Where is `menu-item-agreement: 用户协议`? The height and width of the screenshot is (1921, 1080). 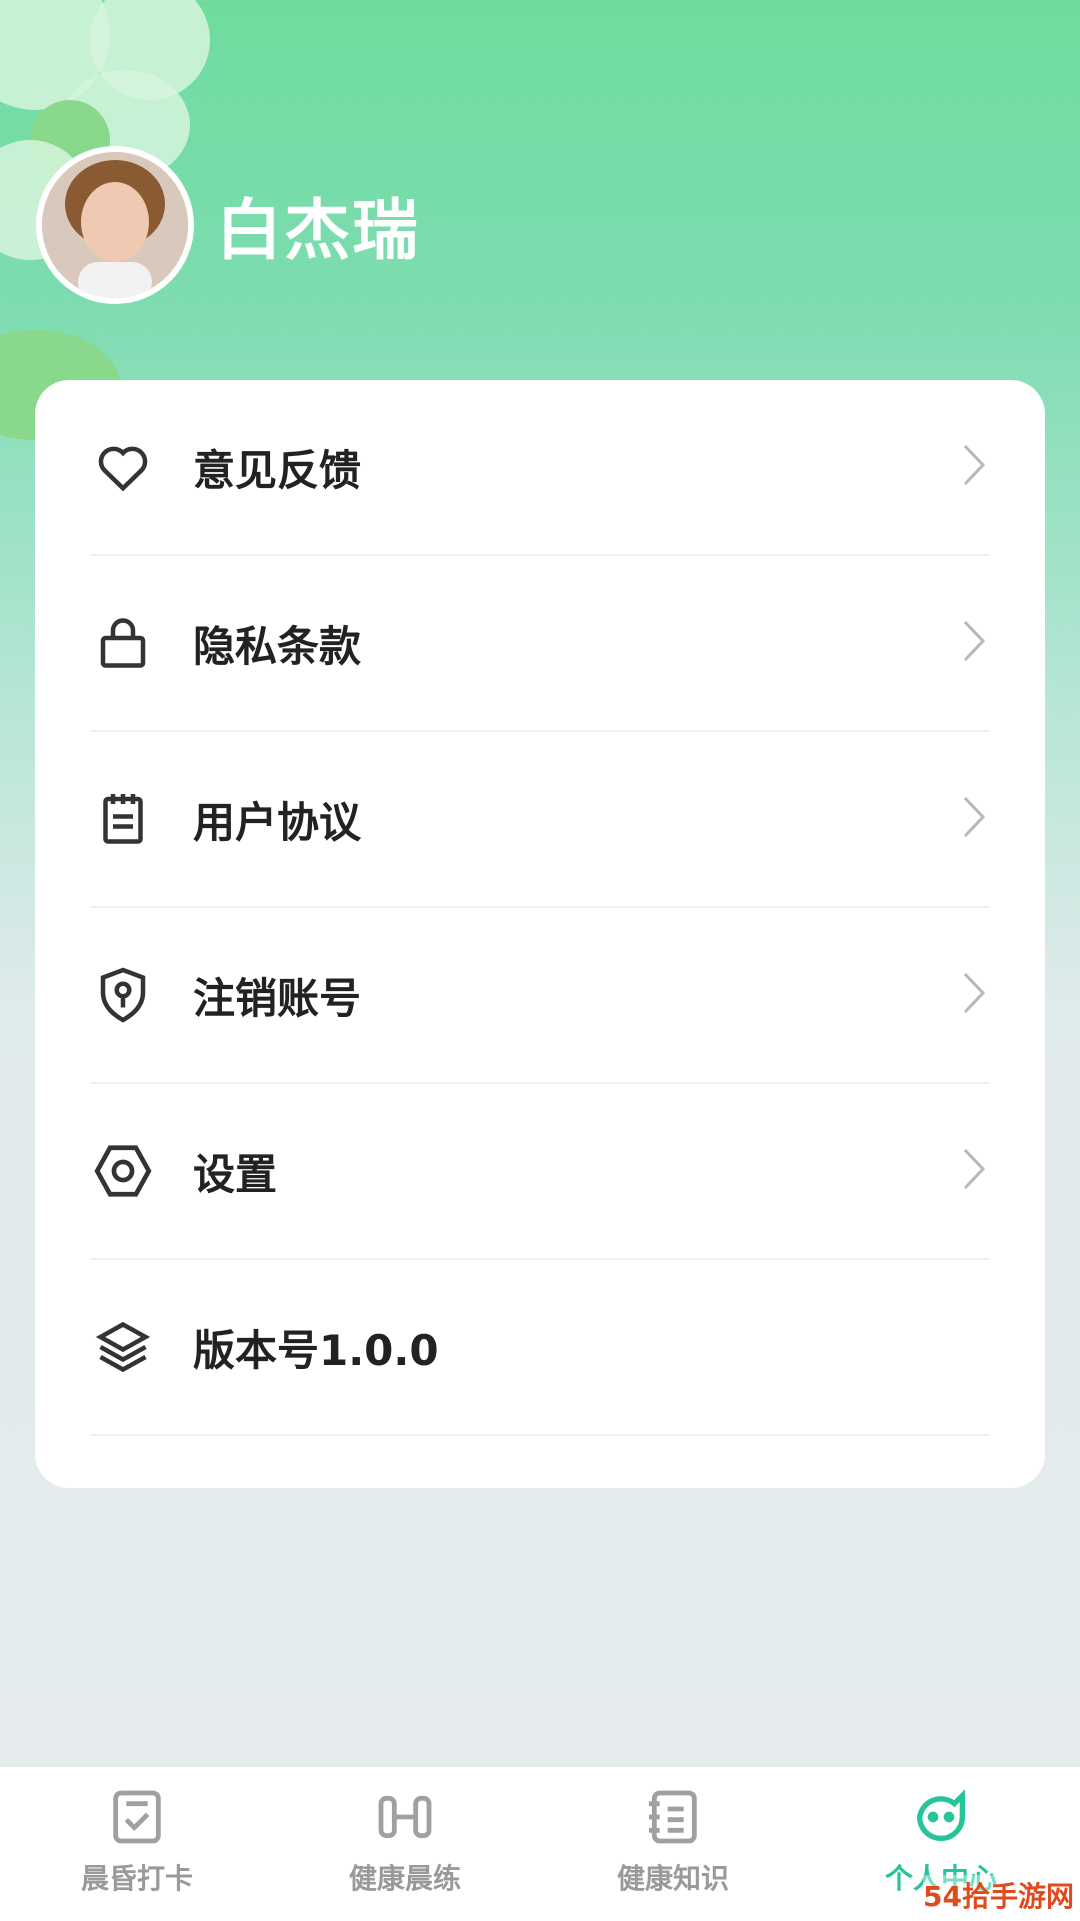 menu-item-agreement: 用户协议 is located at coordinates (540, 820).